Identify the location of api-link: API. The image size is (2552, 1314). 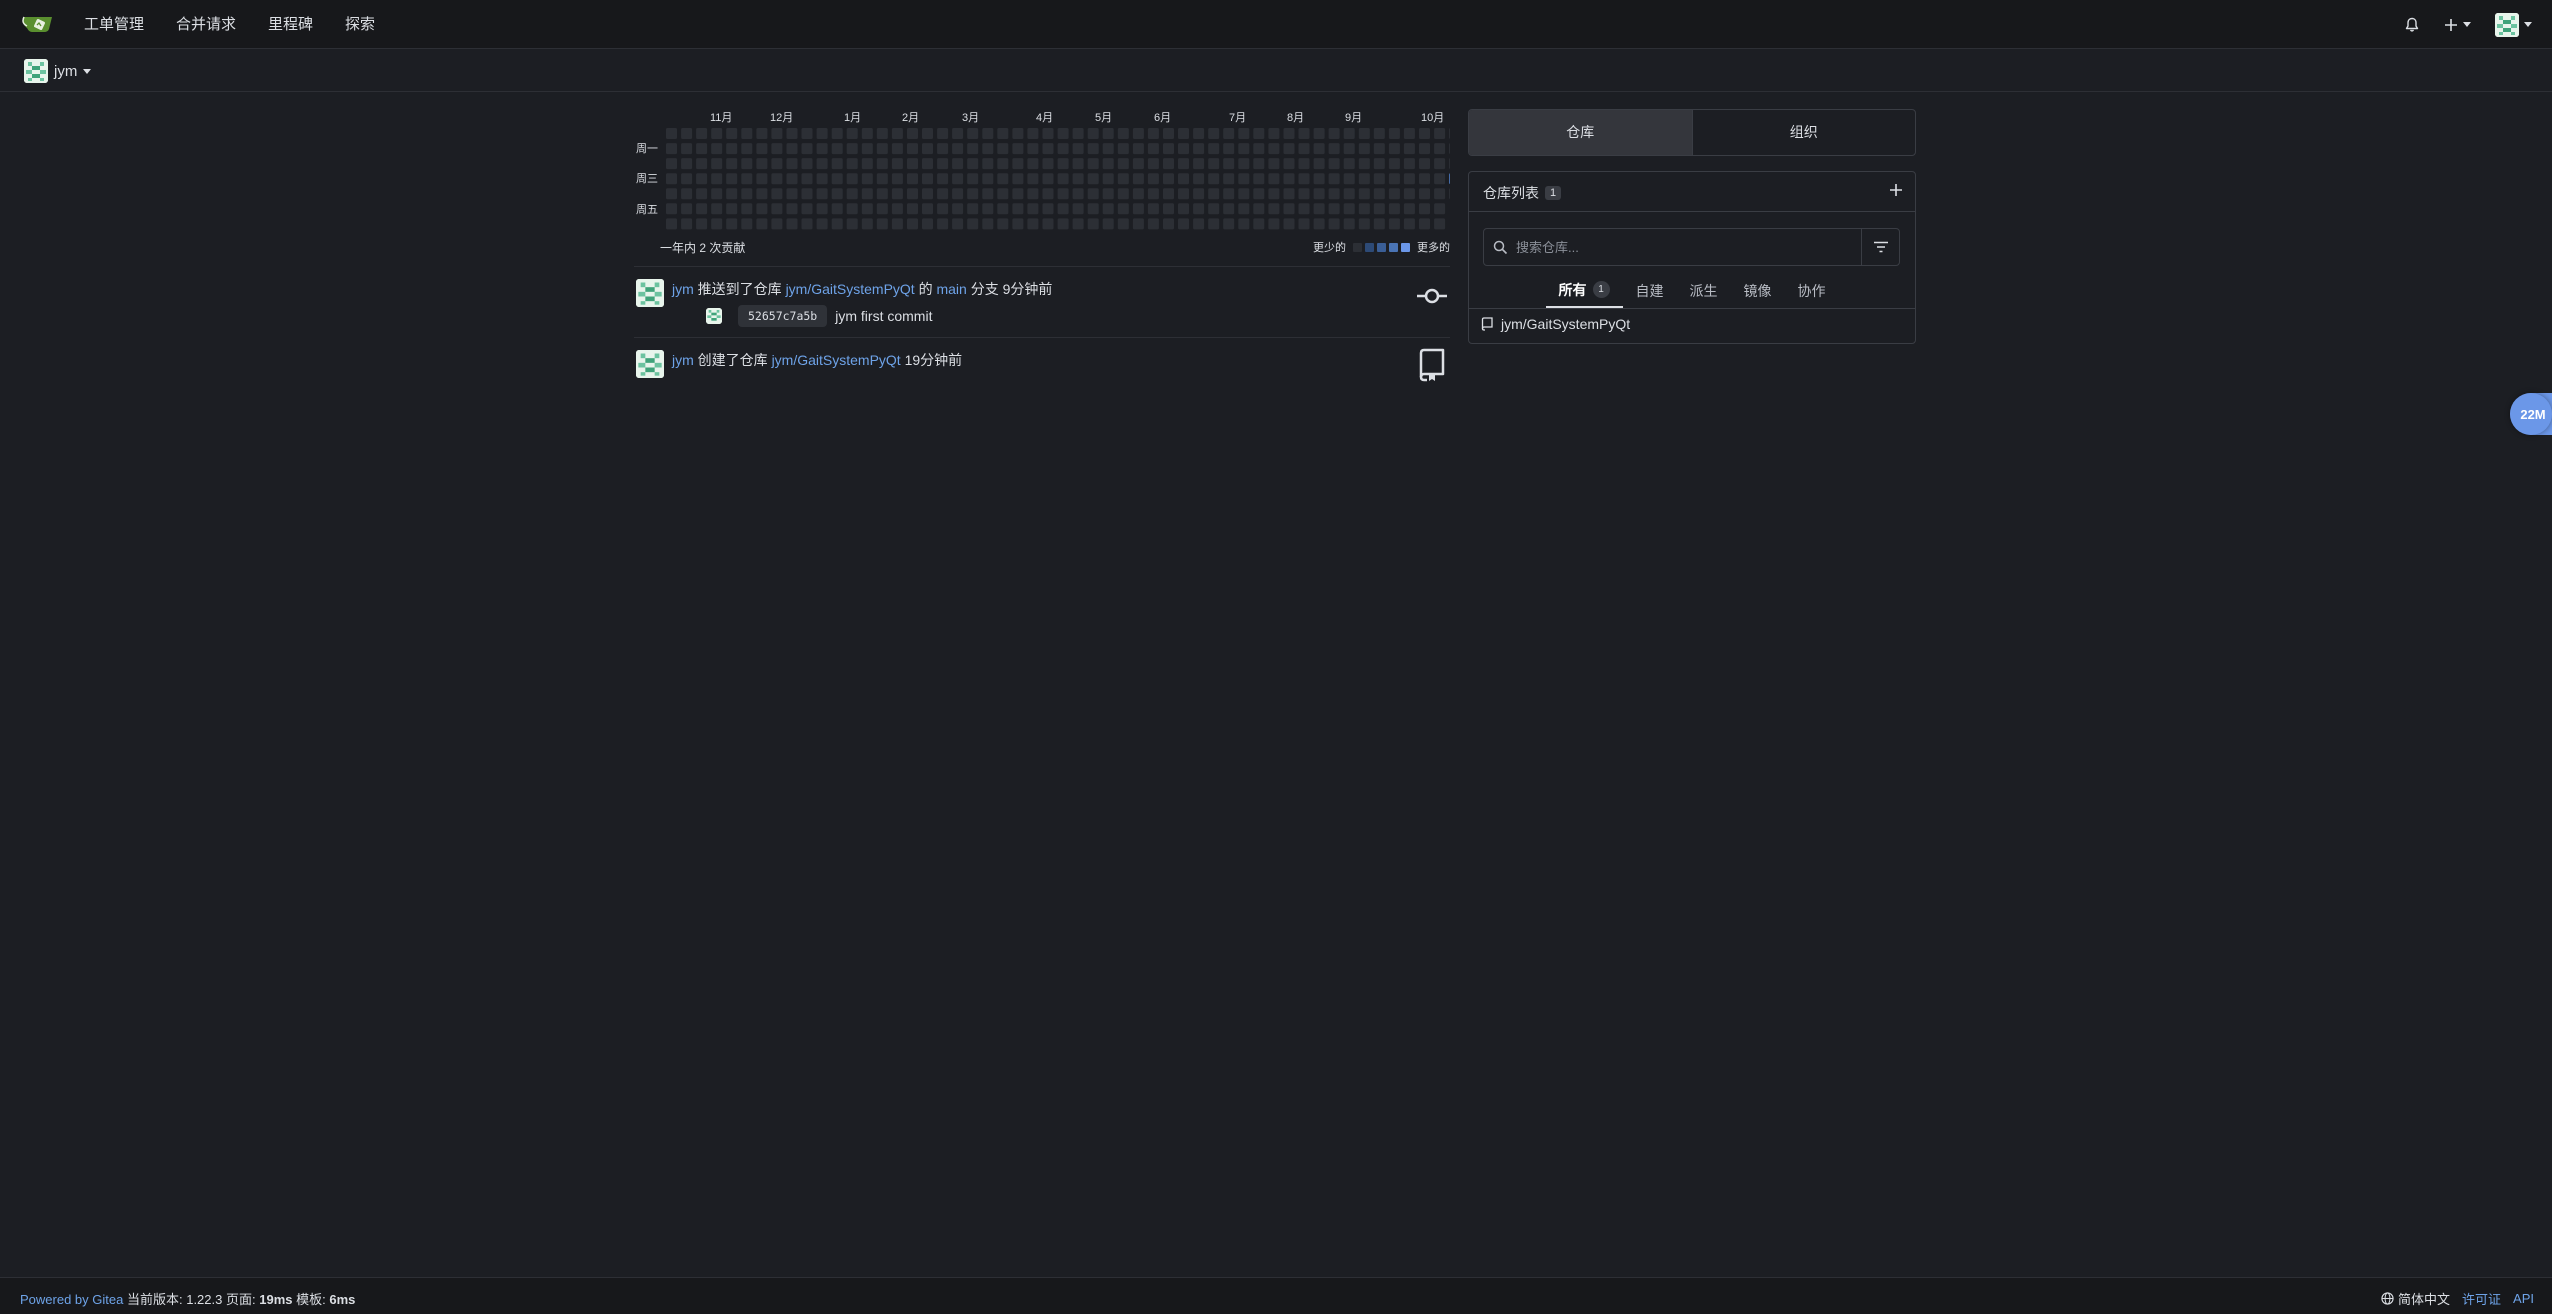
(2523, 1298).